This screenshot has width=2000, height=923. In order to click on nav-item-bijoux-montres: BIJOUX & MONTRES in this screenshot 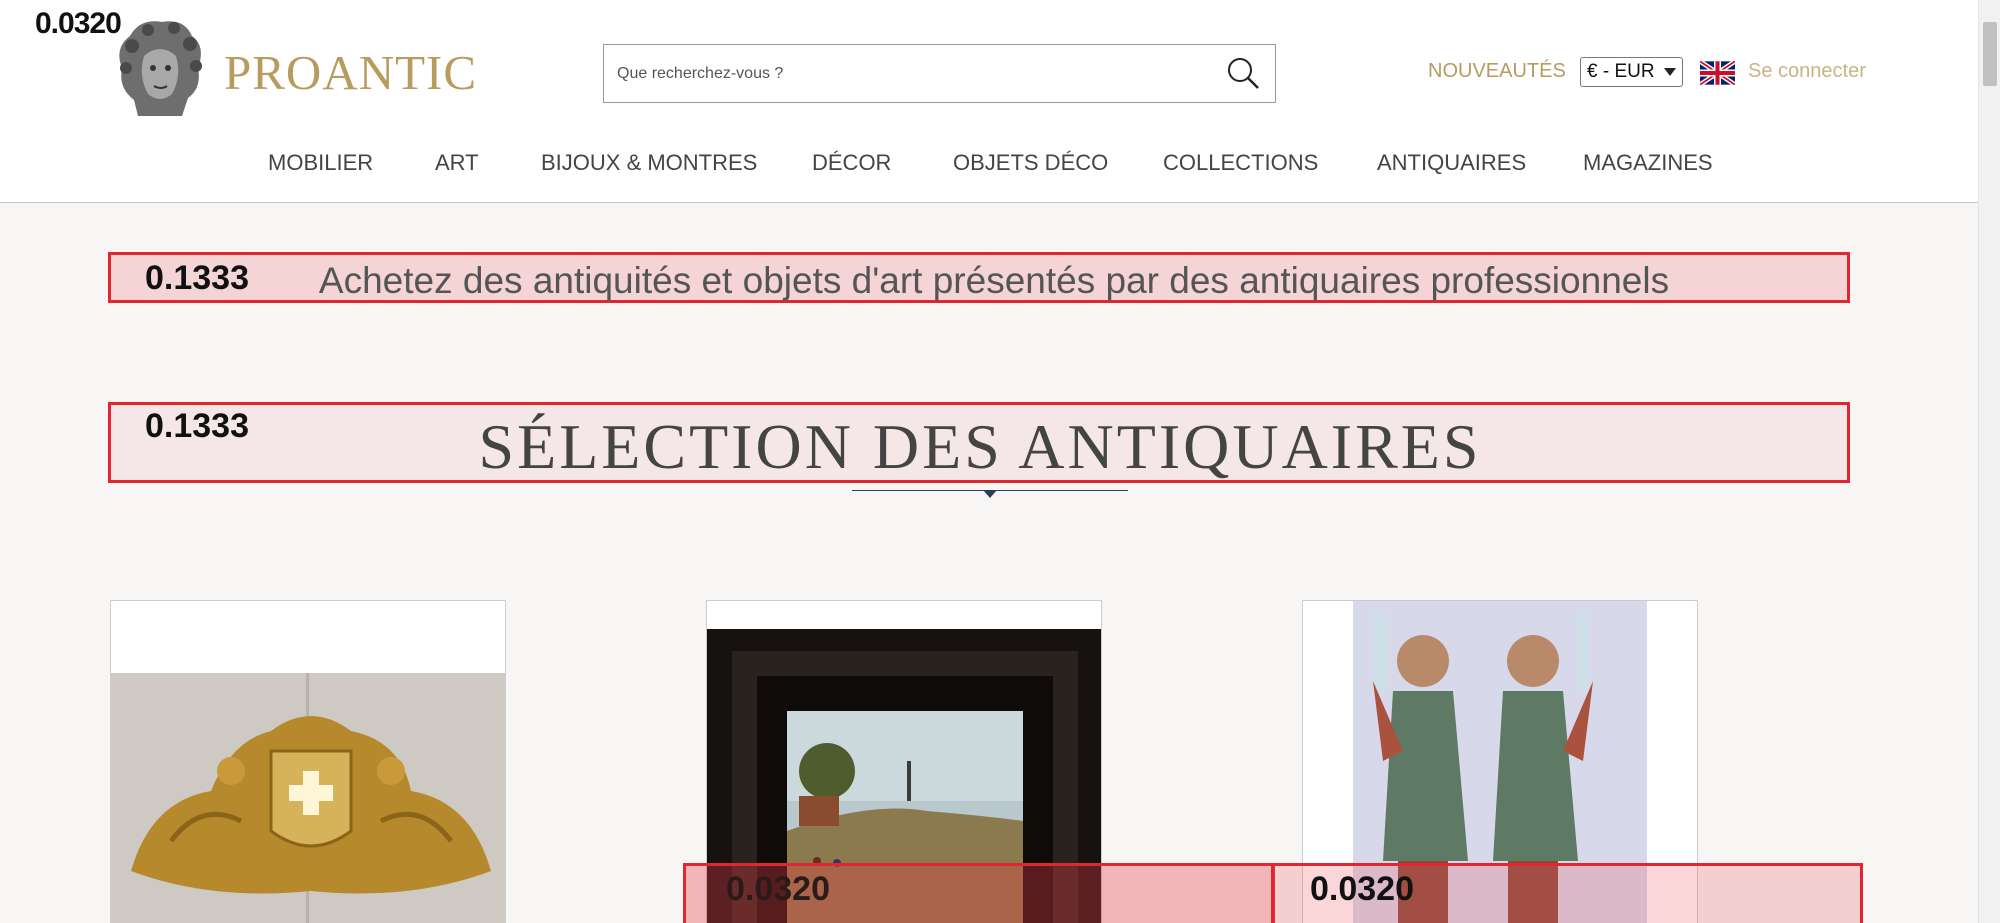, I will do `click(649, 163)`.